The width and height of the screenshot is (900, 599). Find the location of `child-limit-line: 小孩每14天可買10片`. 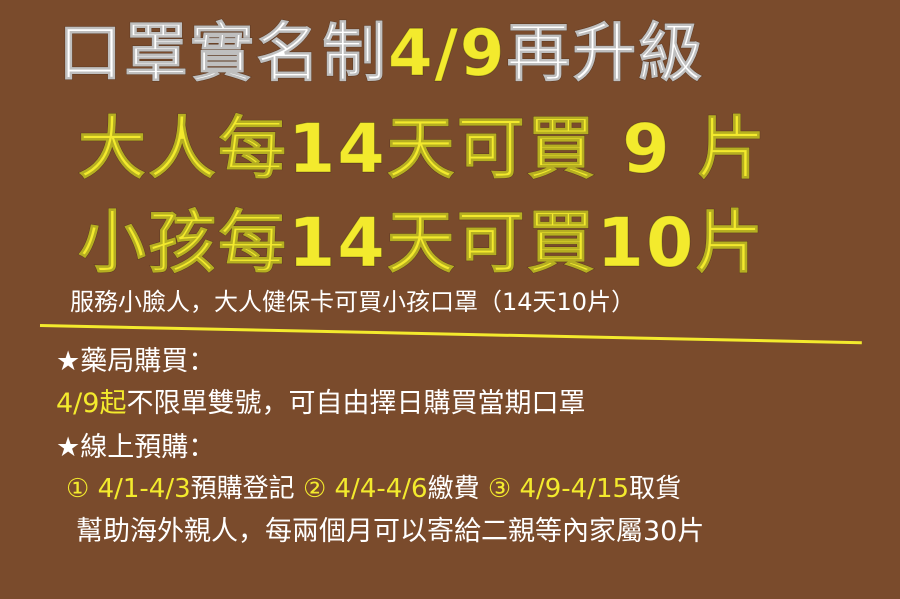

child-limit-line: 小孩每14天可買10片 is located at coordinates (421, 243).